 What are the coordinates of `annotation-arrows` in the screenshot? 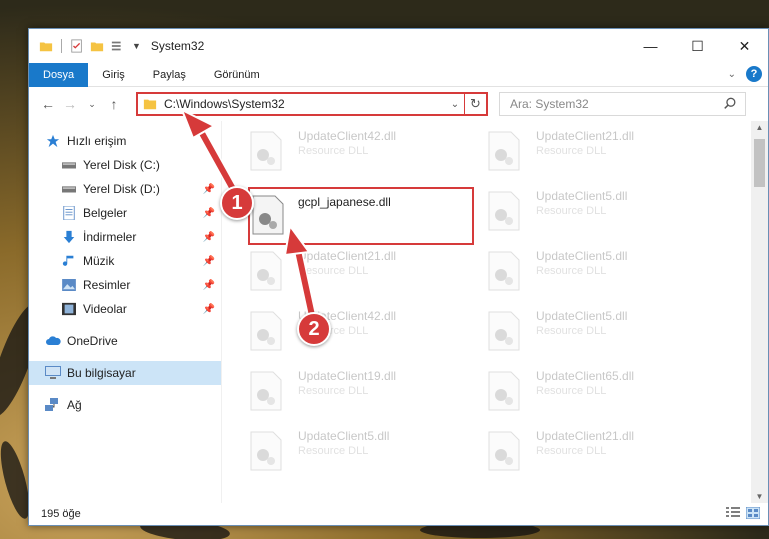 It's located at (249, 216).